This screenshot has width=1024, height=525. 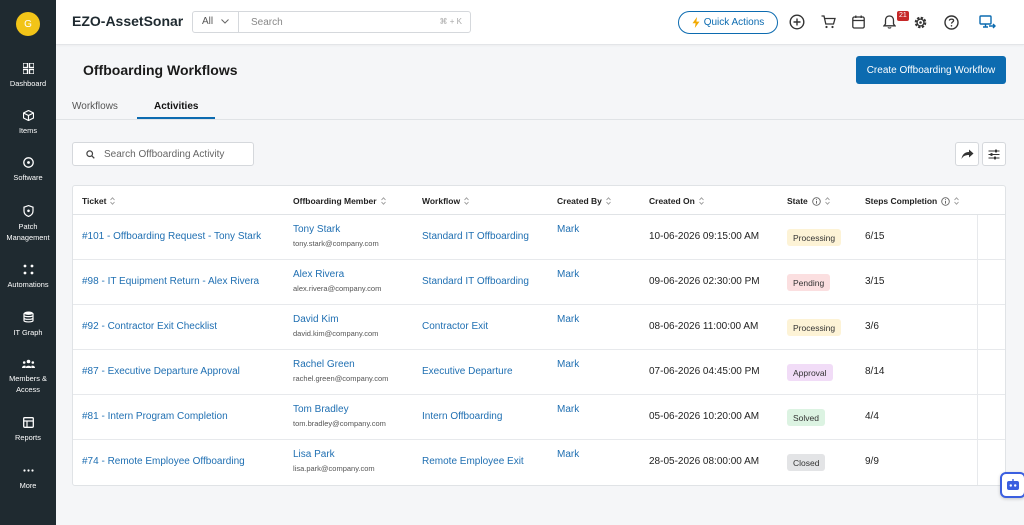 What do you see at coordinates (176, 106) in the screenshot?
I see `tab-activities: Activities` at bounding box center [176, 106].